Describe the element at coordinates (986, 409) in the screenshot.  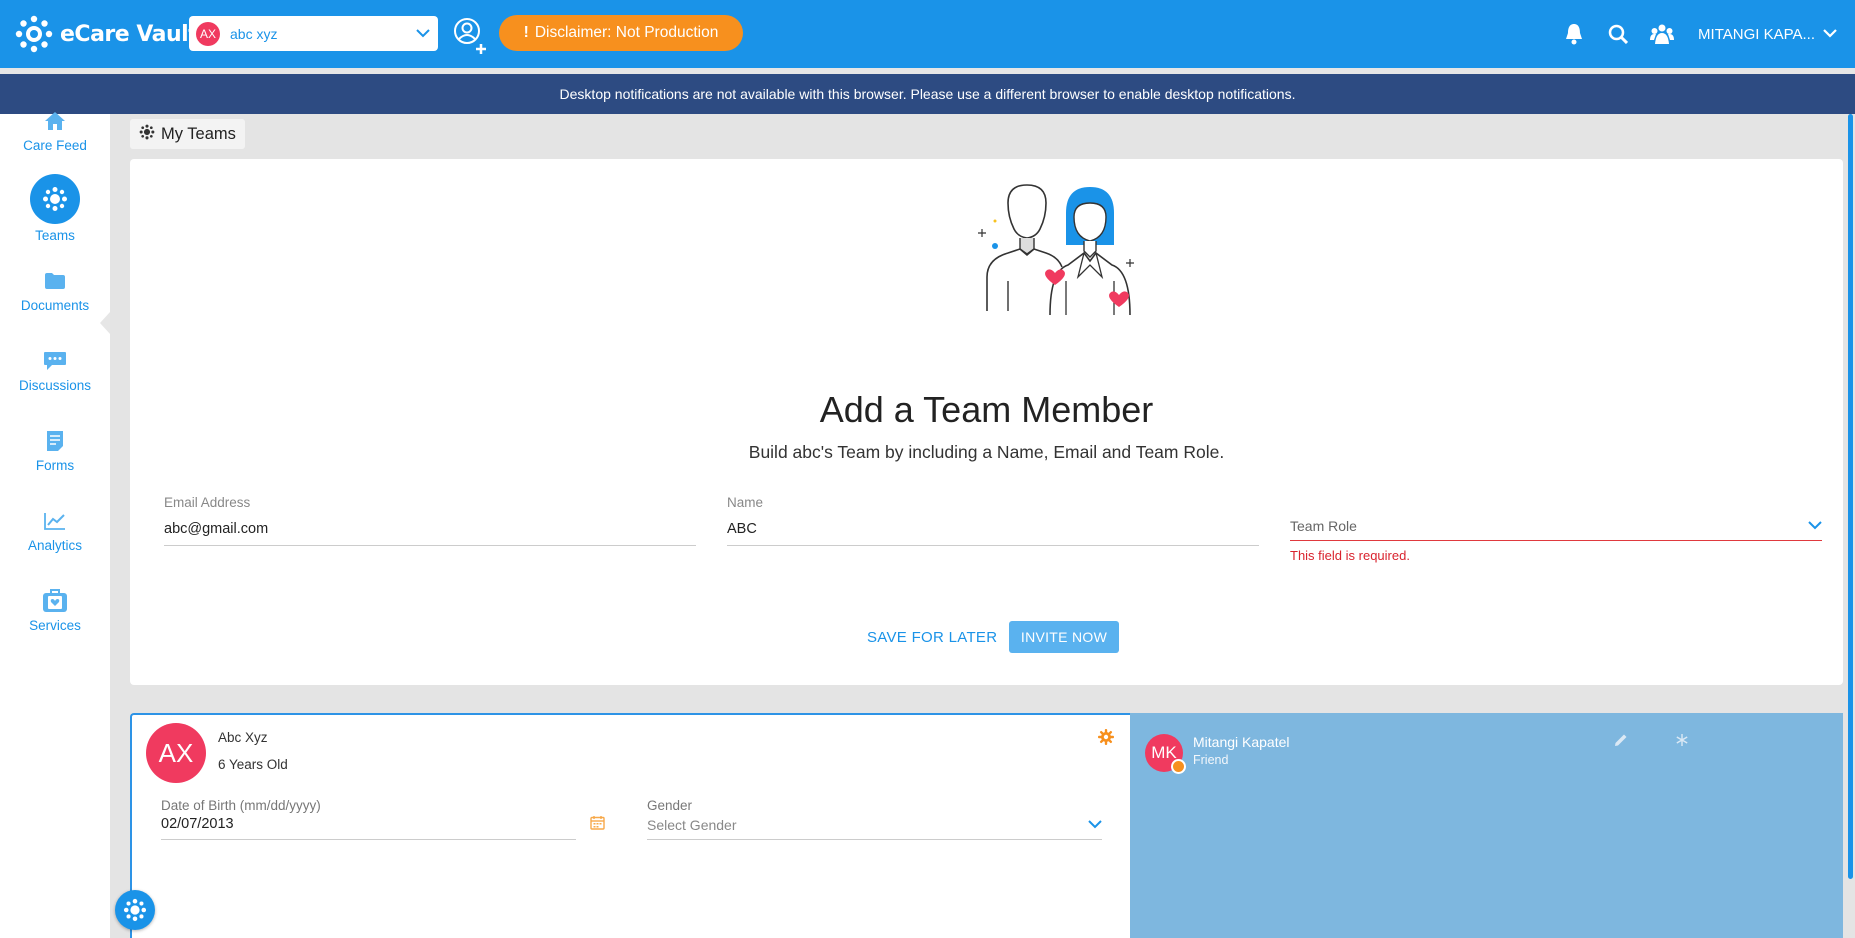
I see `add-member-title: Add a Team Member` at that location.